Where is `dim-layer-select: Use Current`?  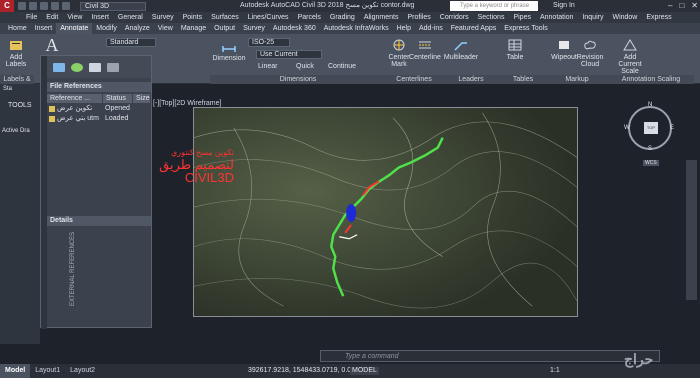 dim-layer-select: Use Current is located at coordinates (289, 54).